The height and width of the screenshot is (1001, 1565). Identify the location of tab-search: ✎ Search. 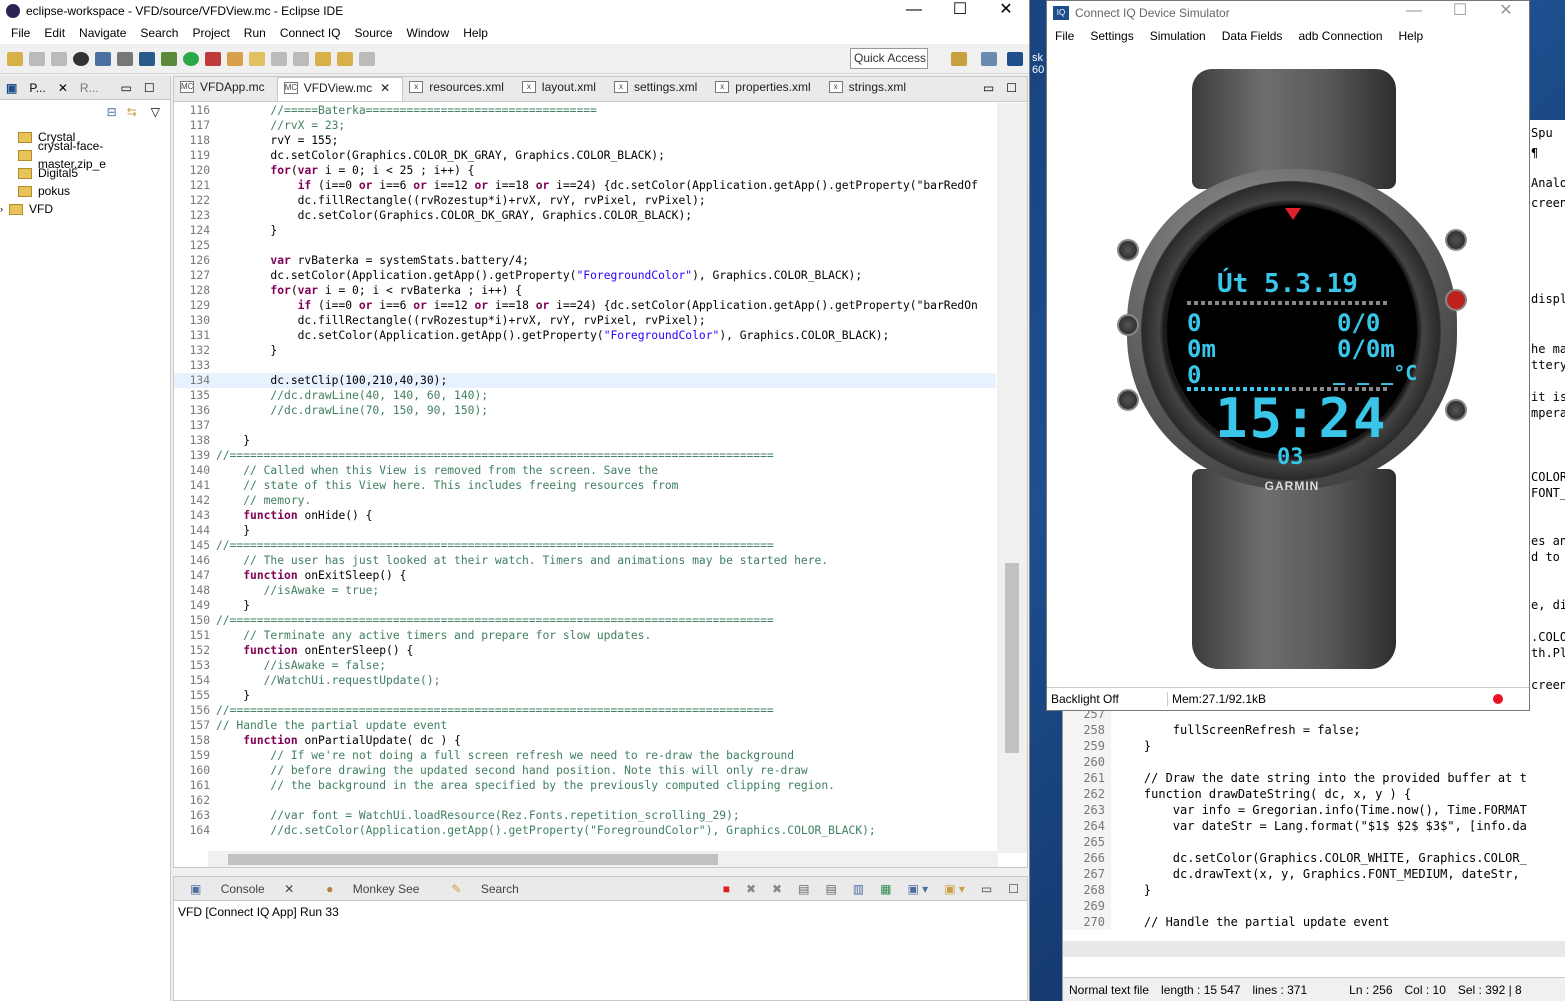
(484, 889).